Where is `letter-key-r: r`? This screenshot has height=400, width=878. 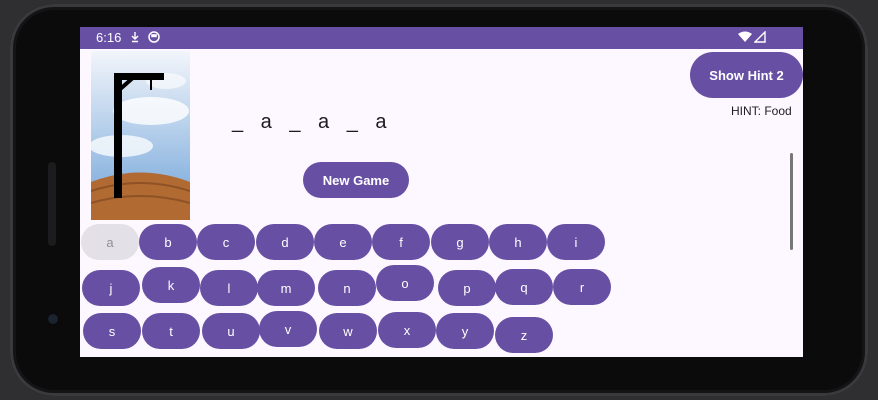 letter-key-r: r is located at coordinates (582, 287).